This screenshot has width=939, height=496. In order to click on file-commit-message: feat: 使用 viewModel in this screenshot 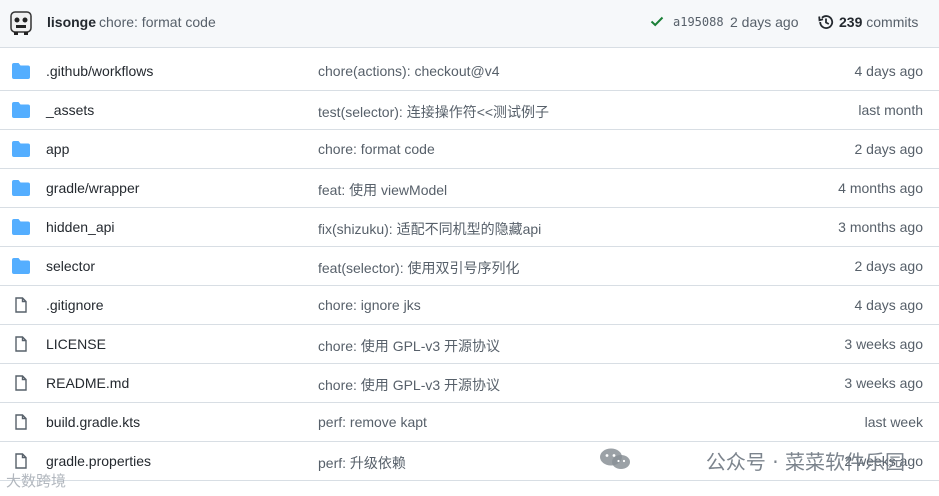, I will do `click(382, 190)`.